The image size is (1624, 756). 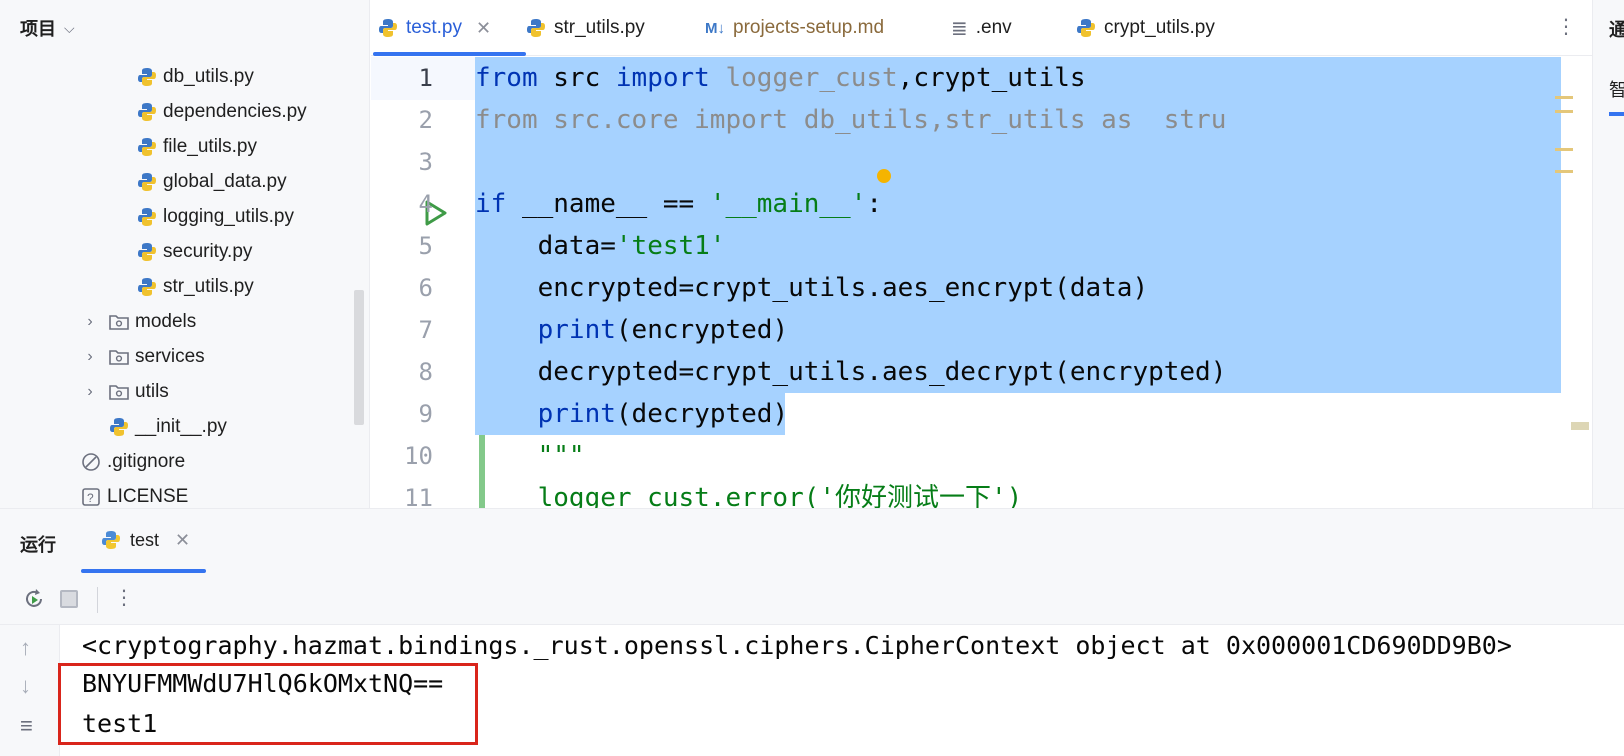 What do you see at coordinates (884, 176) in the screenshot?
I see `lightbulb-icon` at bounding box center [884, 176].